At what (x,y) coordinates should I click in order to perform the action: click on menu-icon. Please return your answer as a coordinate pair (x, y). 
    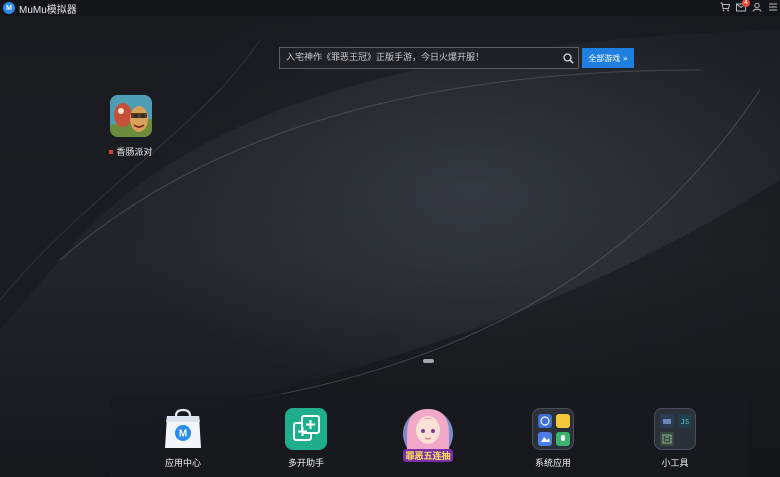
    Looking at the image, I should click on (773, 7).